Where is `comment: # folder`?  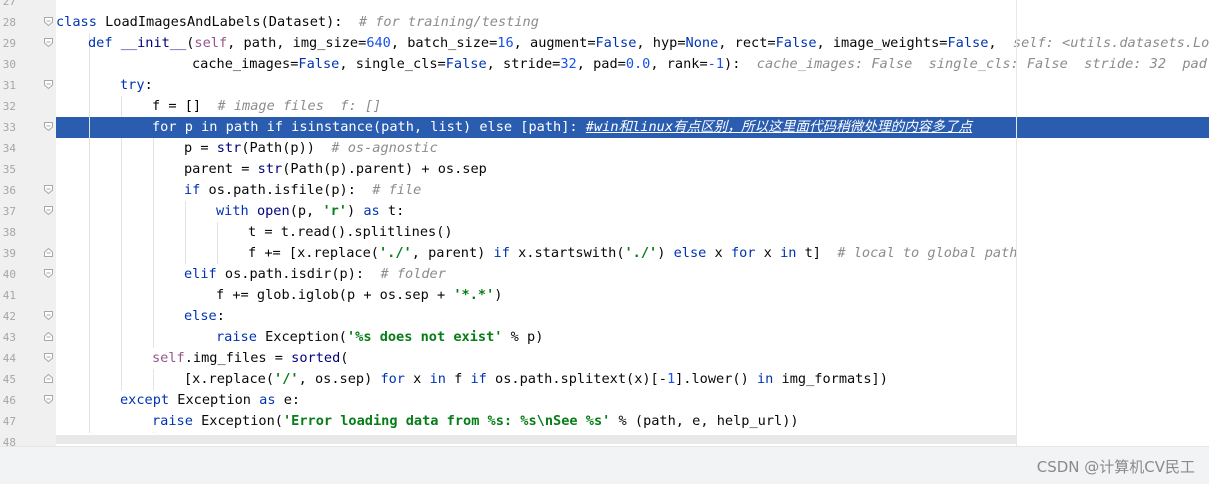
comment: # folder is located at coordinates (413, 274).